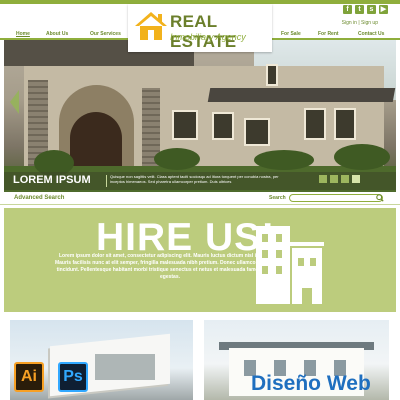 The height and width of the screenshot is (400, 400). I want to click on search-bar: Advanced Search Search, so click(200, 199).